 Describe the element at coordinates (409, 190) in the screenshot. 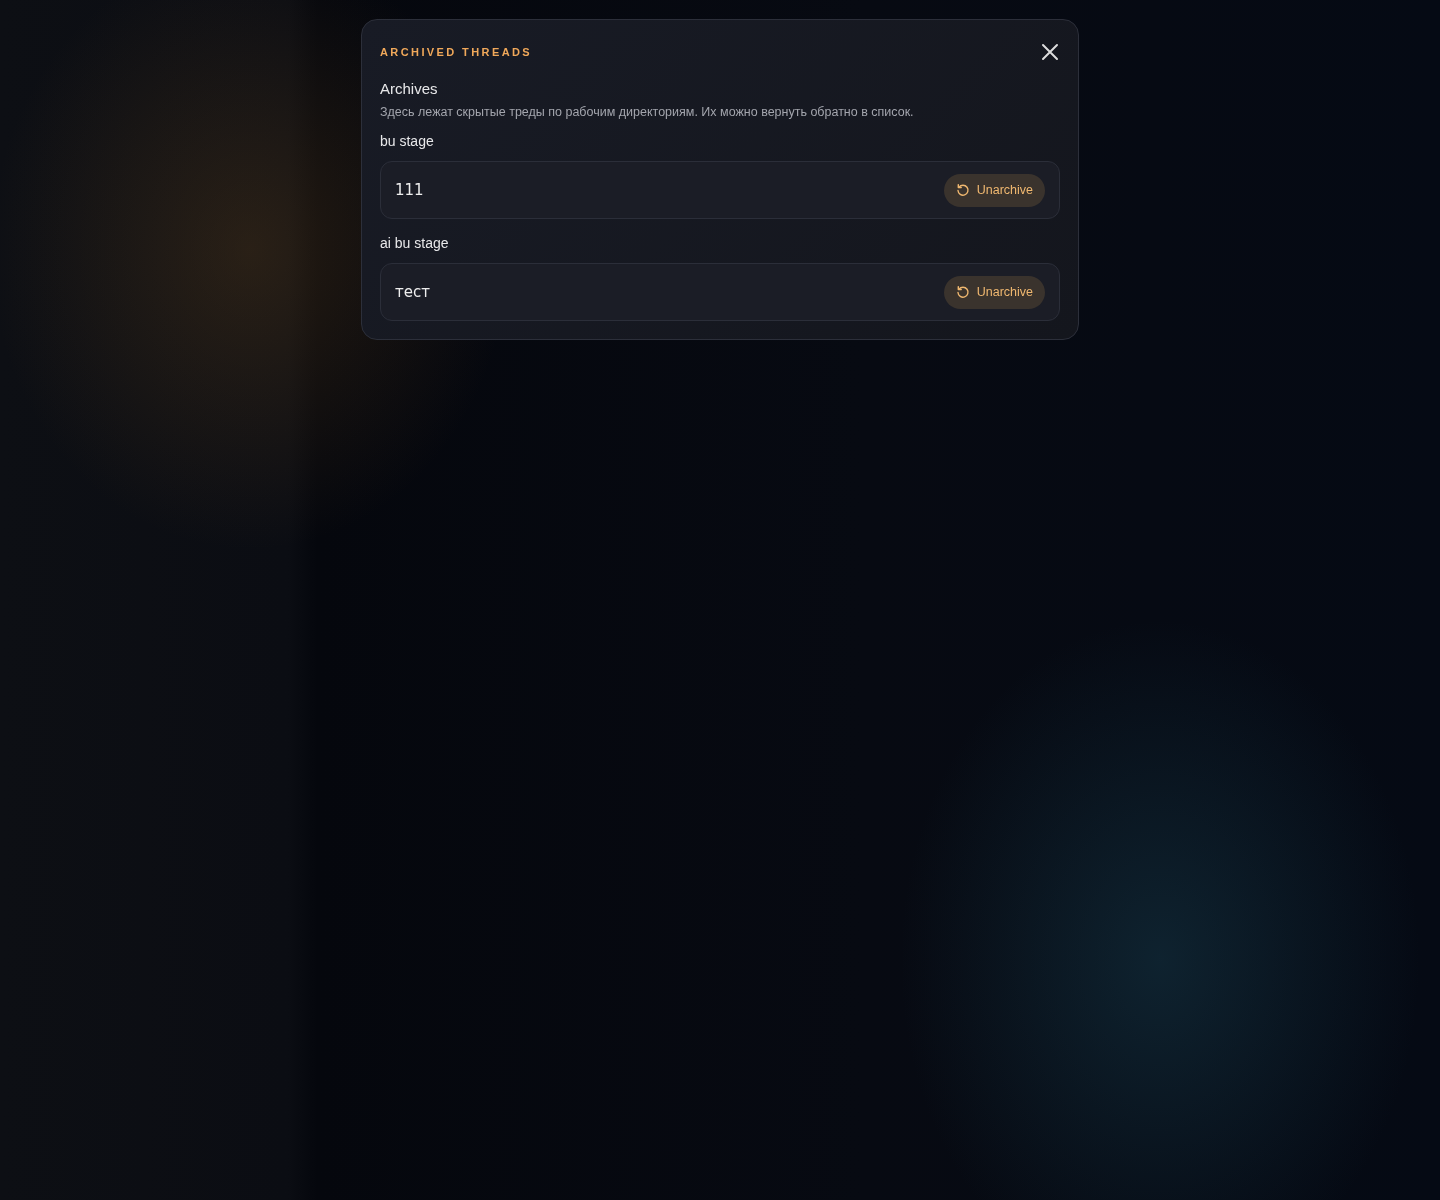

I see `thread-title: 111` at that location.